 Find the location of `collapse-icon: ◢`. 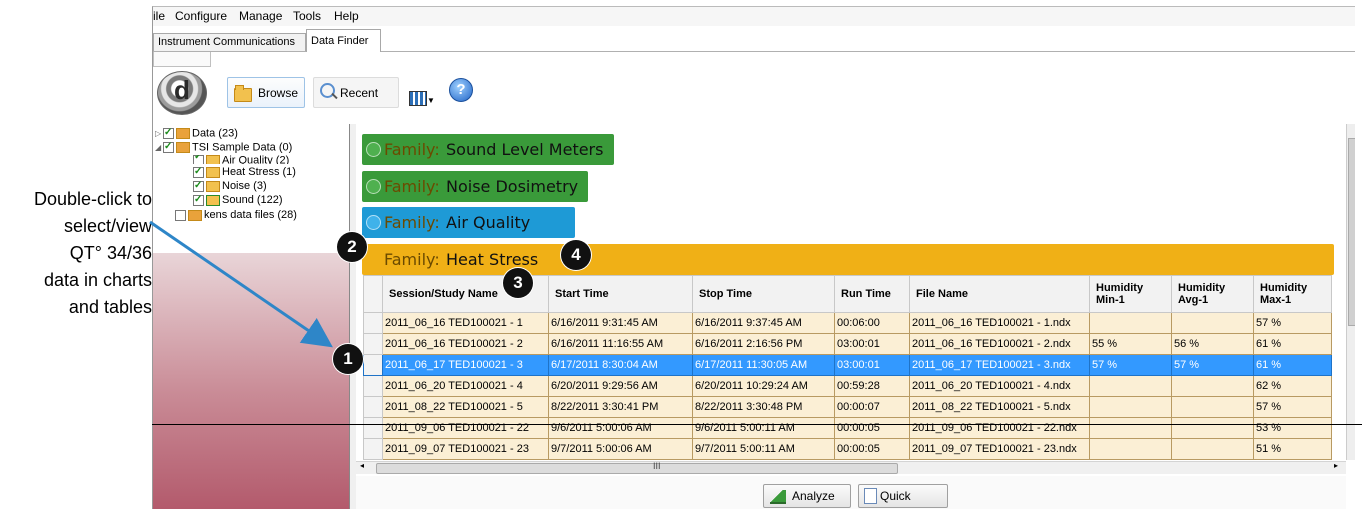

collapse-icon: ◢ is located at coordinates (159, 147).